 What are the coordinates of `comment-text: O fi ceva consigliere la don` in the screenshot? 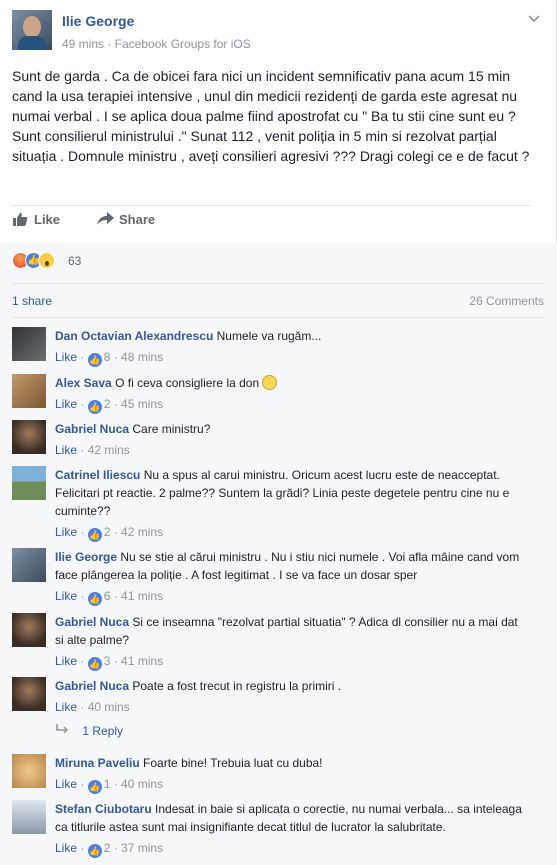 It's located at (187, 383).